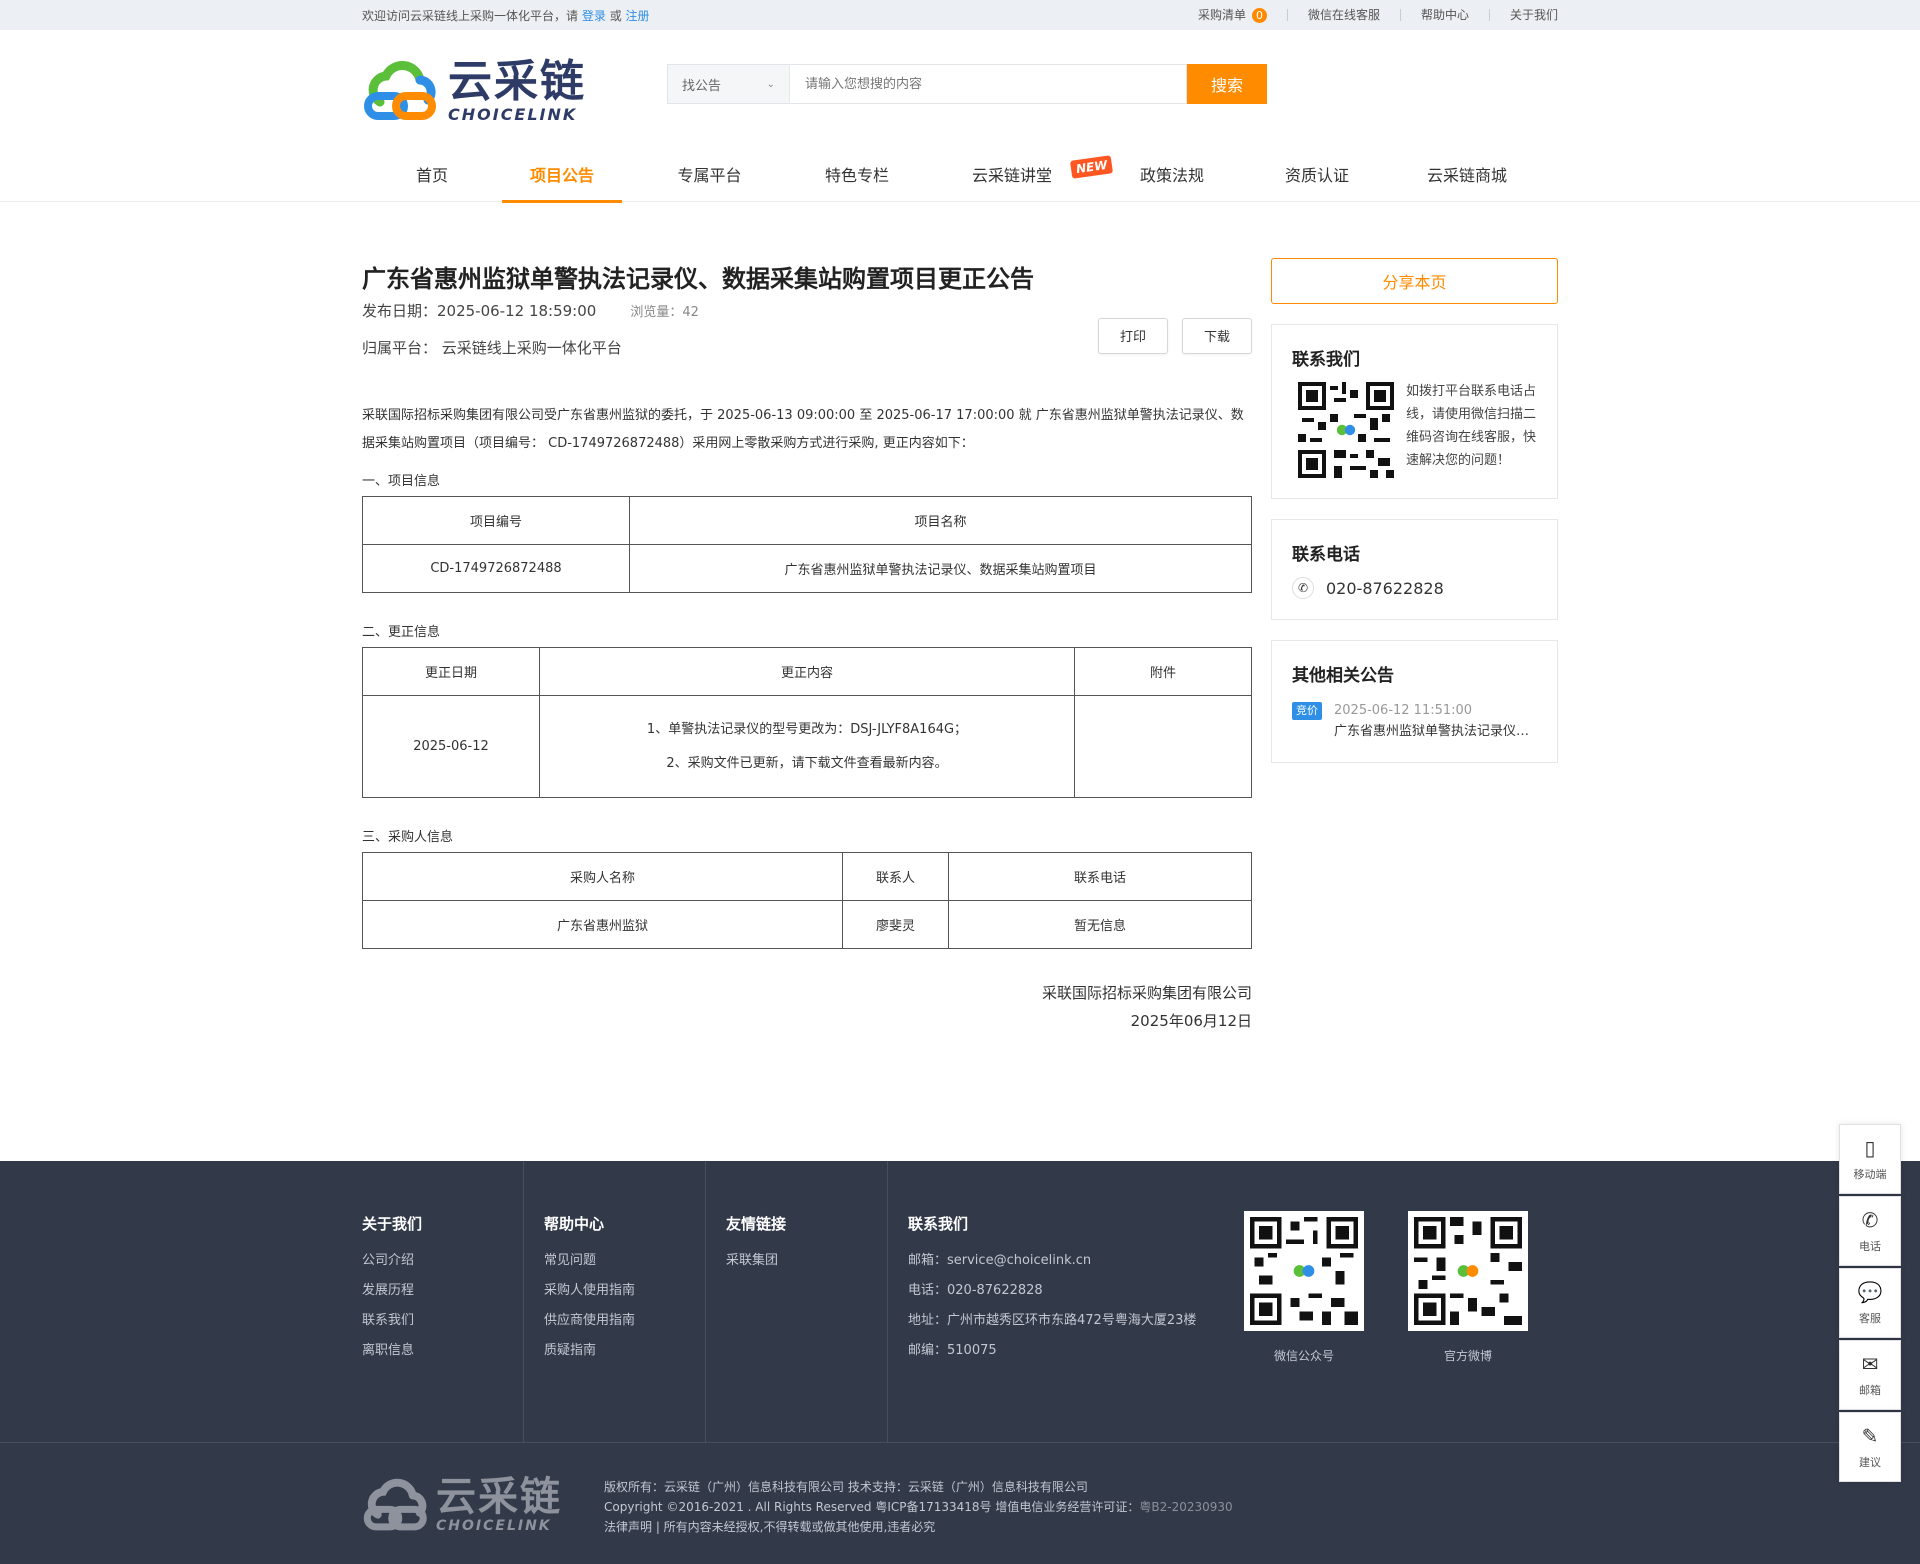 Image resolution: width=1920 pixels, height=1564 pixels. What do you see at coordinates (1303, 588) in the screenshot?
I see `phone-icon: ✆` at bounding box center [1303, 588].